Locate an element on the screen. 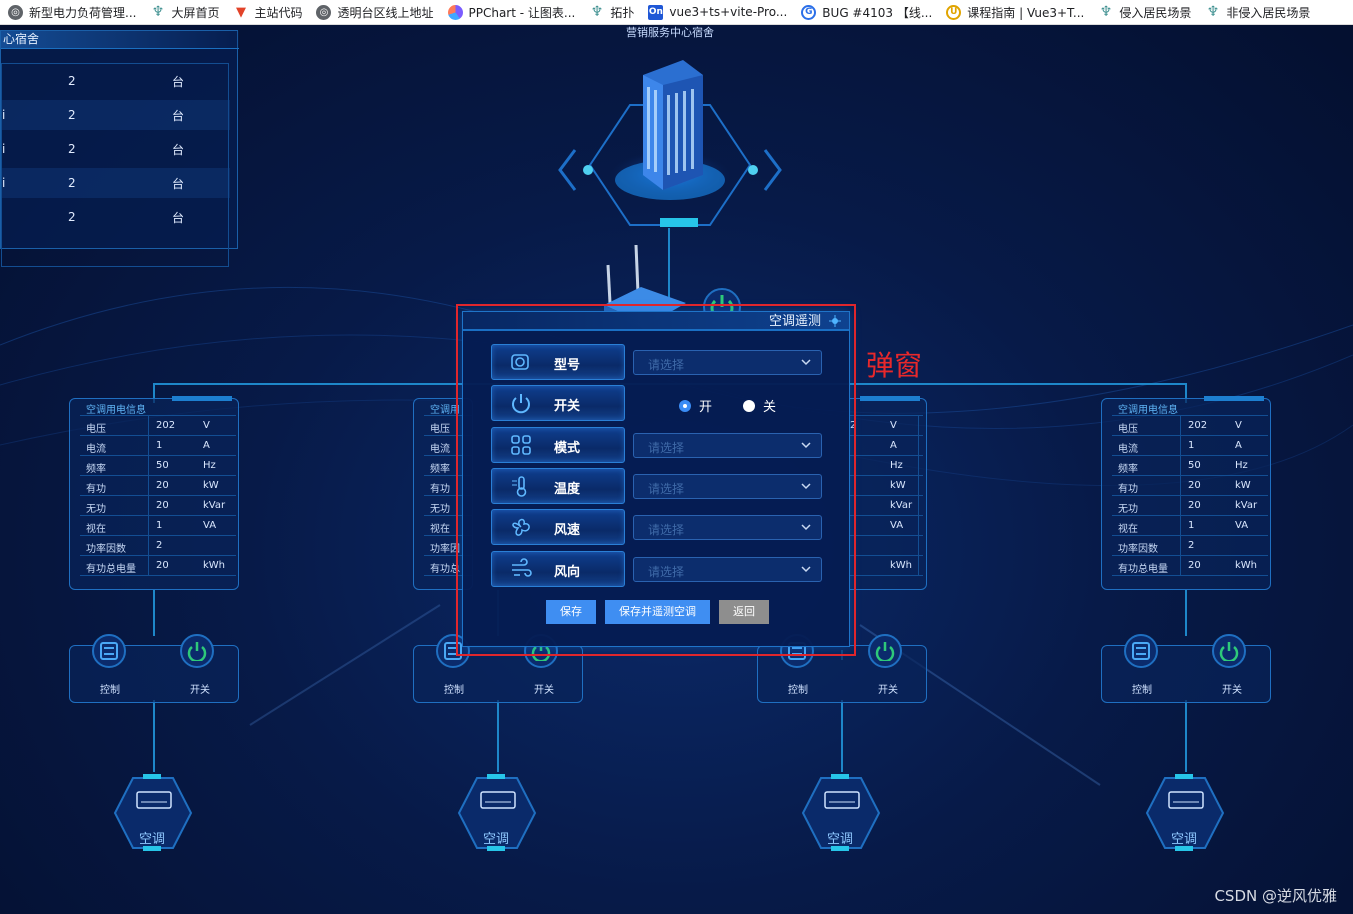  building-icon is located at coordinates (670, 143).